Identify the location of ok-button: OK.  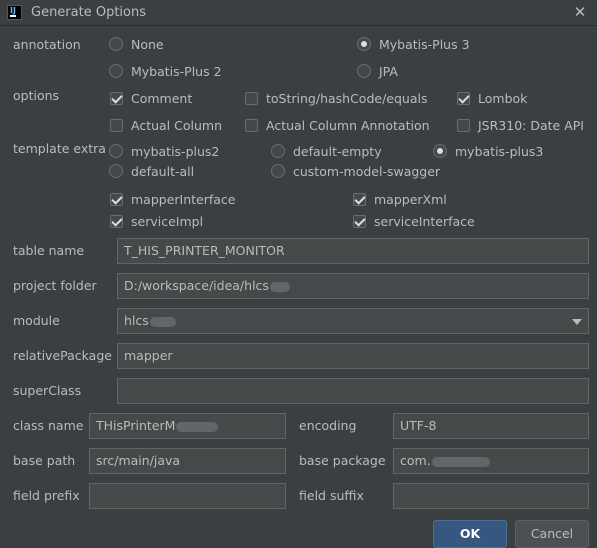
(470, 534).